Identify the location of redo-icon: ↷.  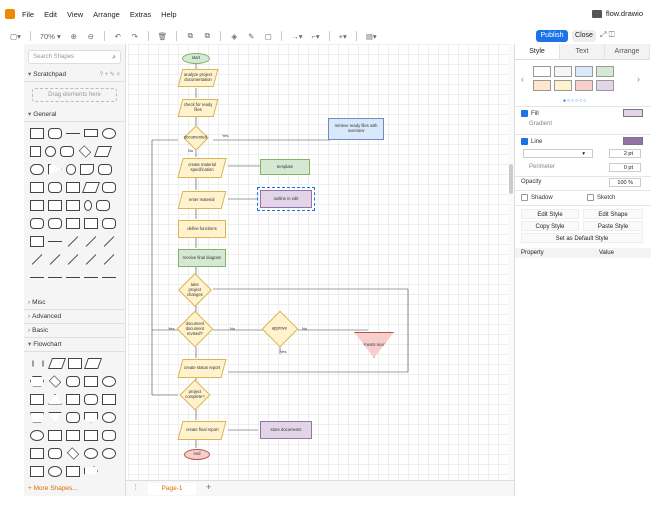
(135, 36).